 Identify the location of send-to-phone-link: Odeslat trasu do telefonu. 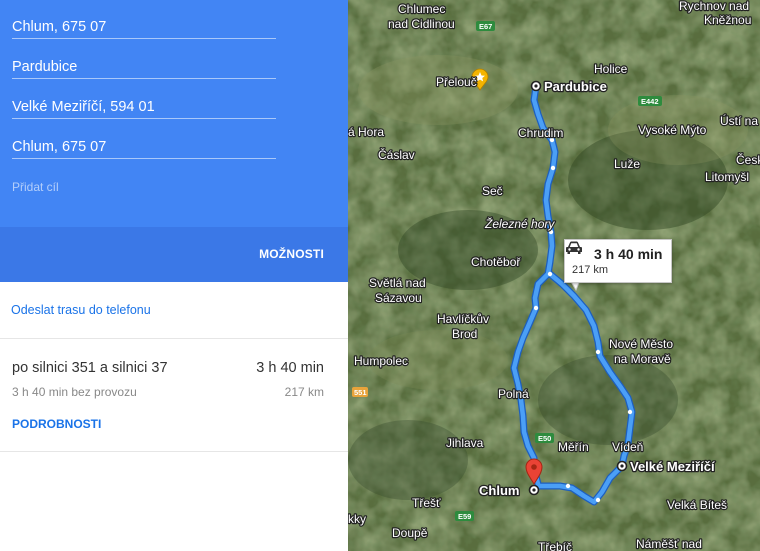
(81, 310).